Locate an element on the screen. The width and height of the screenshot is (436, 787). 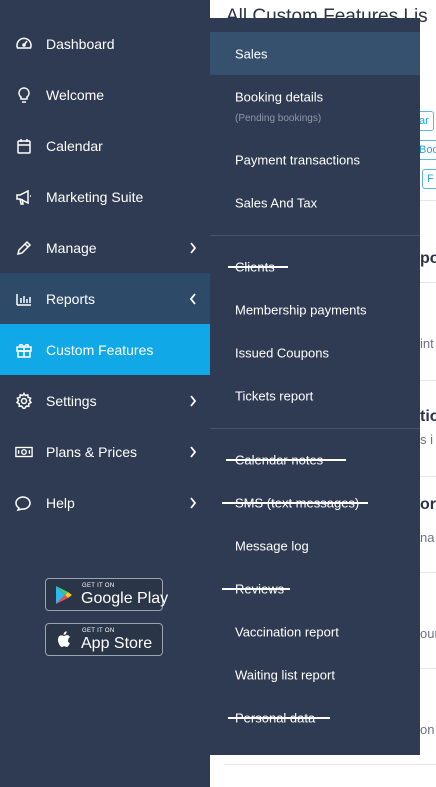
submenu-item-booking-details: Booking details (Pending bookings) is located at coordinates (315, 103).